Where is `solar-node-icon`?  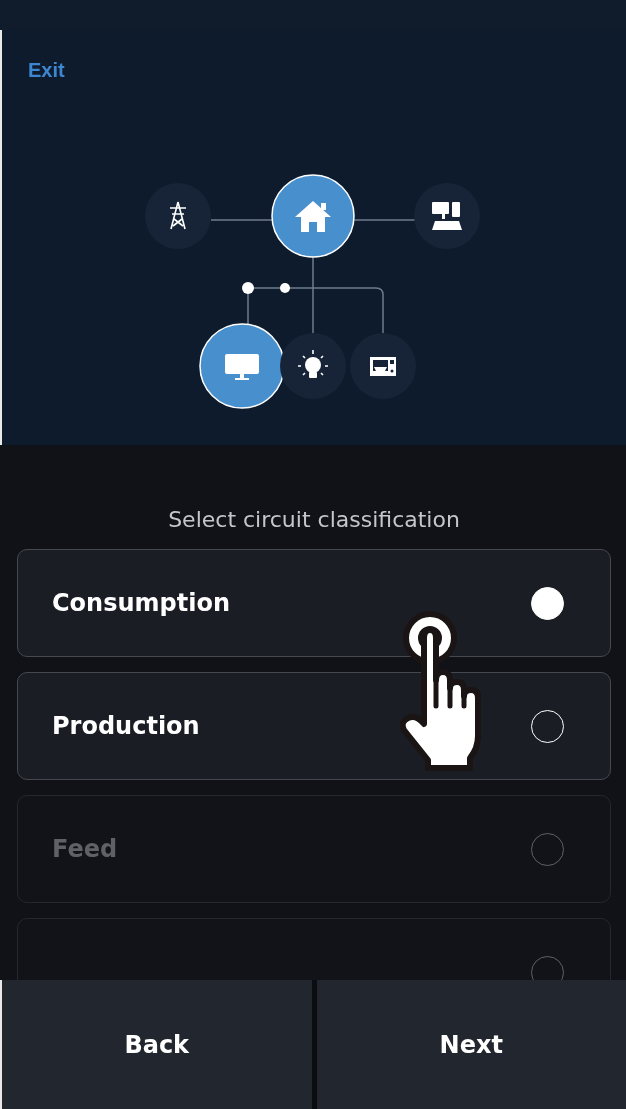
solar-node-icon is located at coordinates (447, 216).